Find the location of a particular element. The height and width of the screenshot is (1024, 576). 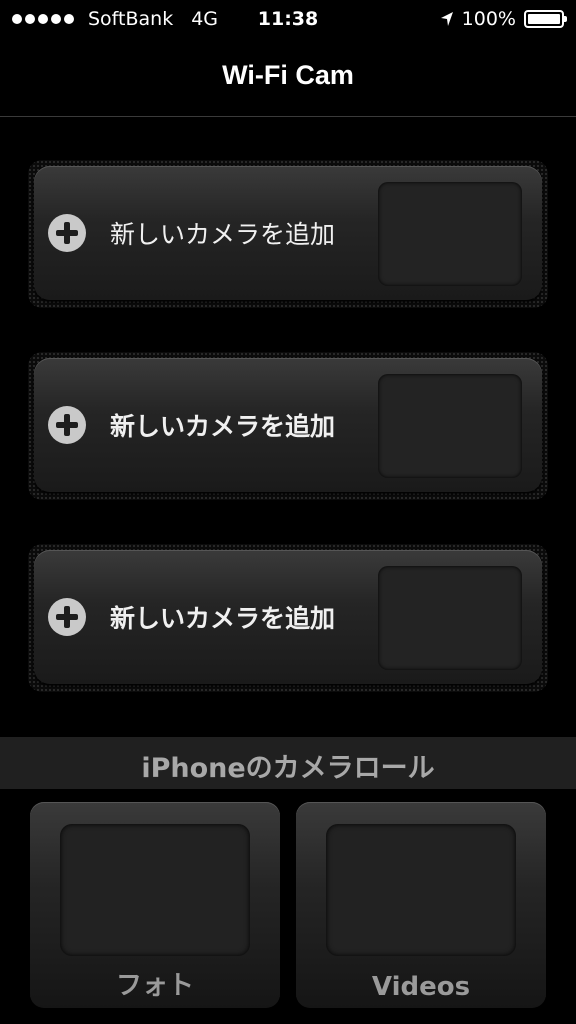

status-right: 100% is located at coordinates (503, 19).